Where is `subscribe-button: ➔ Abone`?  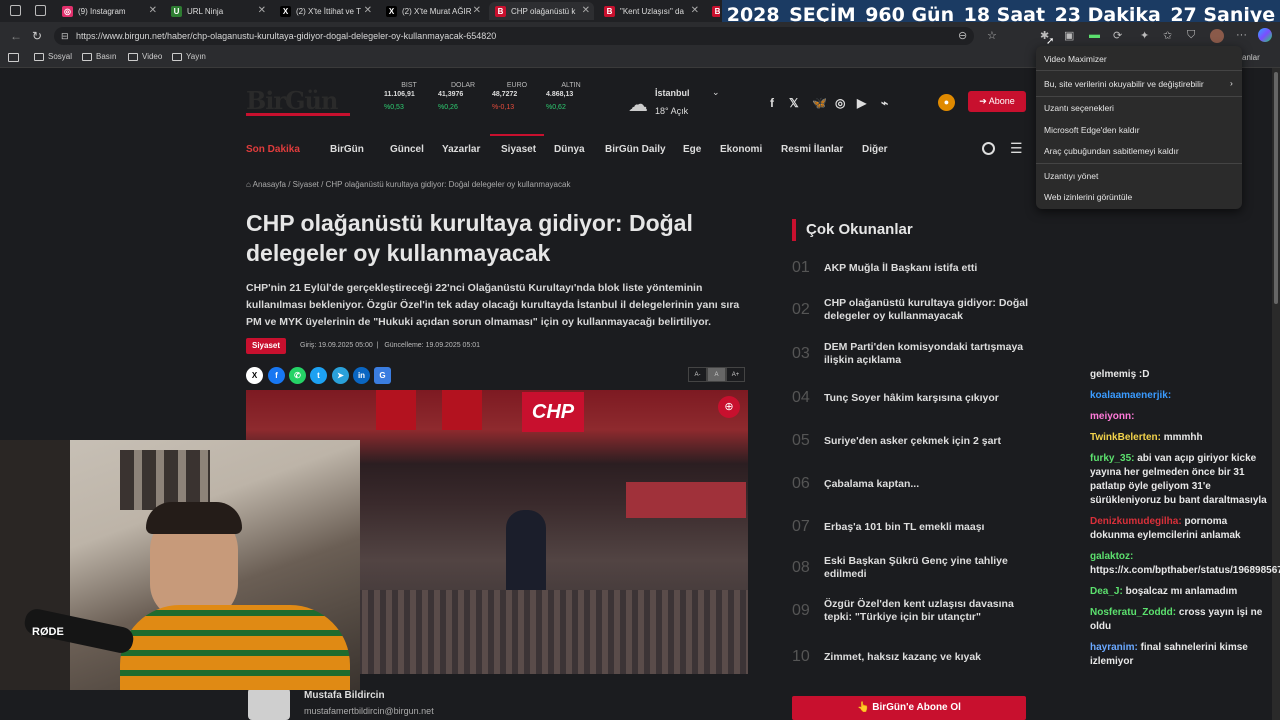 subscribe-button: ➔ Abone is located at coordinates (997, 101).